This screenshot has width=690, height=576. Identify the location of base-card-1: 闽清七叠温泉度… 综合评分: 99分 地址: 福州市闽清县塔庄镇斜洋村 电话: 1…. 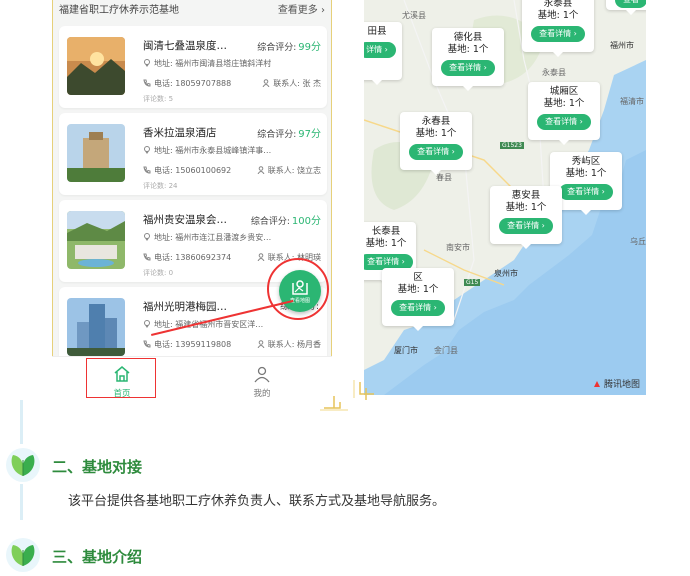
(193, 67).